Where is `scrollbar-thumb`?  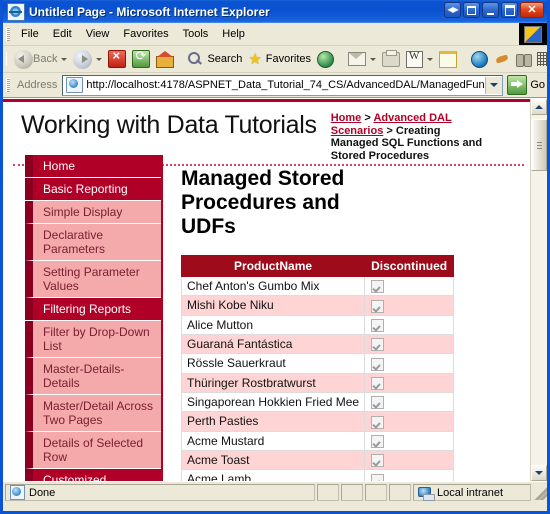
scrollbar-thumb is located at coordinates (539, 145).